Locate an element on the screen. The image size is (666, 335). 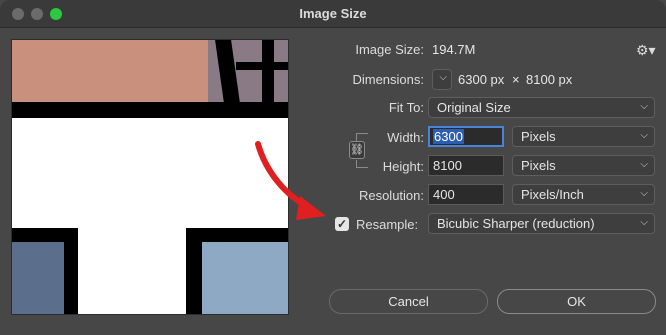
resample-checkbox: ✓ is located at coordinates (342, 224).